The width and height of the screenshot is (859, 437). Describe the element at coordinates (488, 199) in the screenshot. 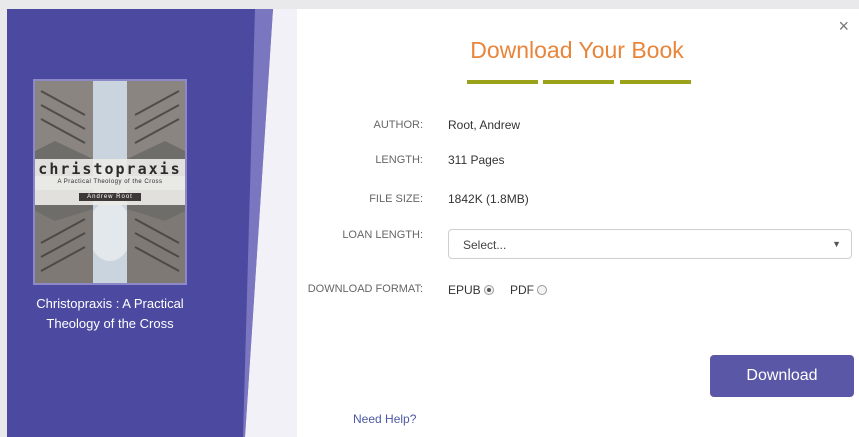

I see `file-size-value: 1842K (1.8MB)` at that location.